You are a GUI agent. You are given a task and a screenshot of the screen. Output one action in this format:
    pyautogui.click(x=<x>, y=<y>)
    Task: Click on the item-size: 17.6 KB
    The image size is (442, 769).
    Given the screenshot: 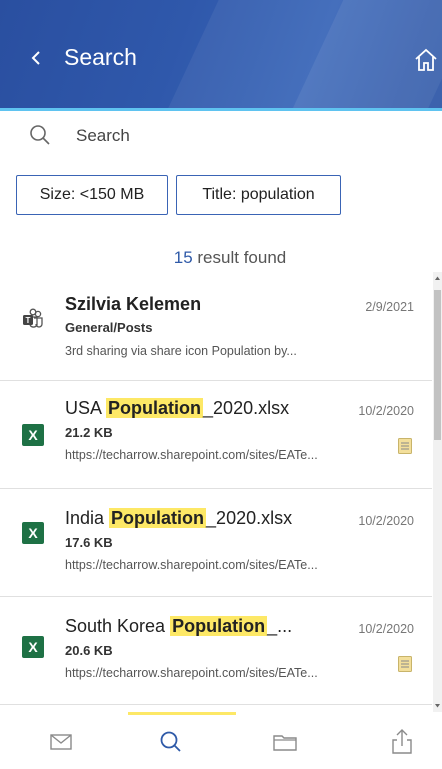 What is the action you would take?
    pyautogui.click(x=89, y=542)
    